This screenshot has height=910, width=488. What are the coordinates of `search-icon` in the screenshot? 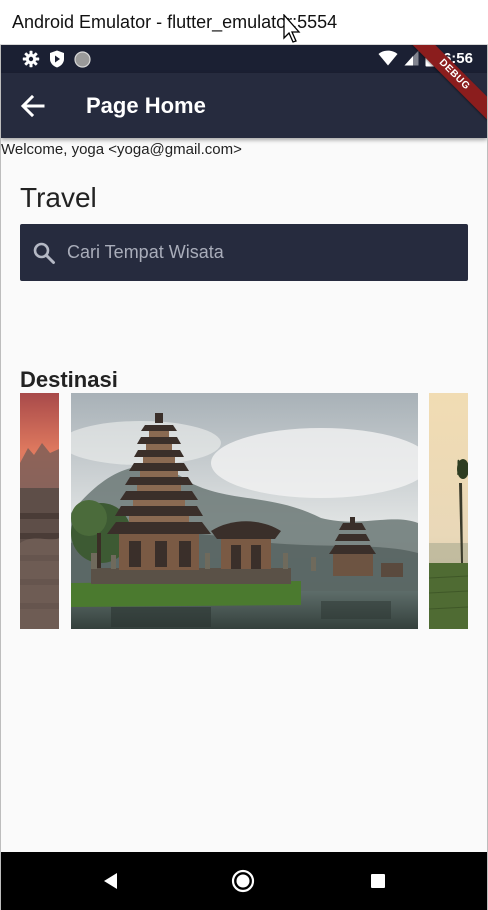 It's located at (44, 253).